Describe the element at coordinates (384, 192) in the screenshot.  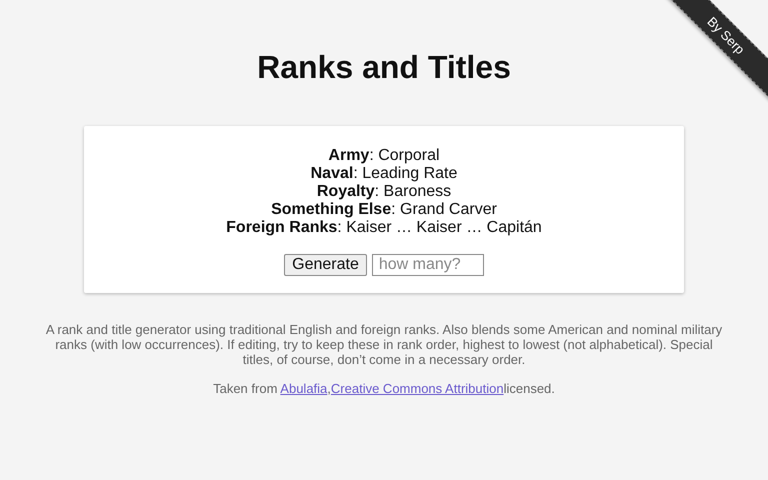
I see `rank-result: Royalty: Baroness` at that location.